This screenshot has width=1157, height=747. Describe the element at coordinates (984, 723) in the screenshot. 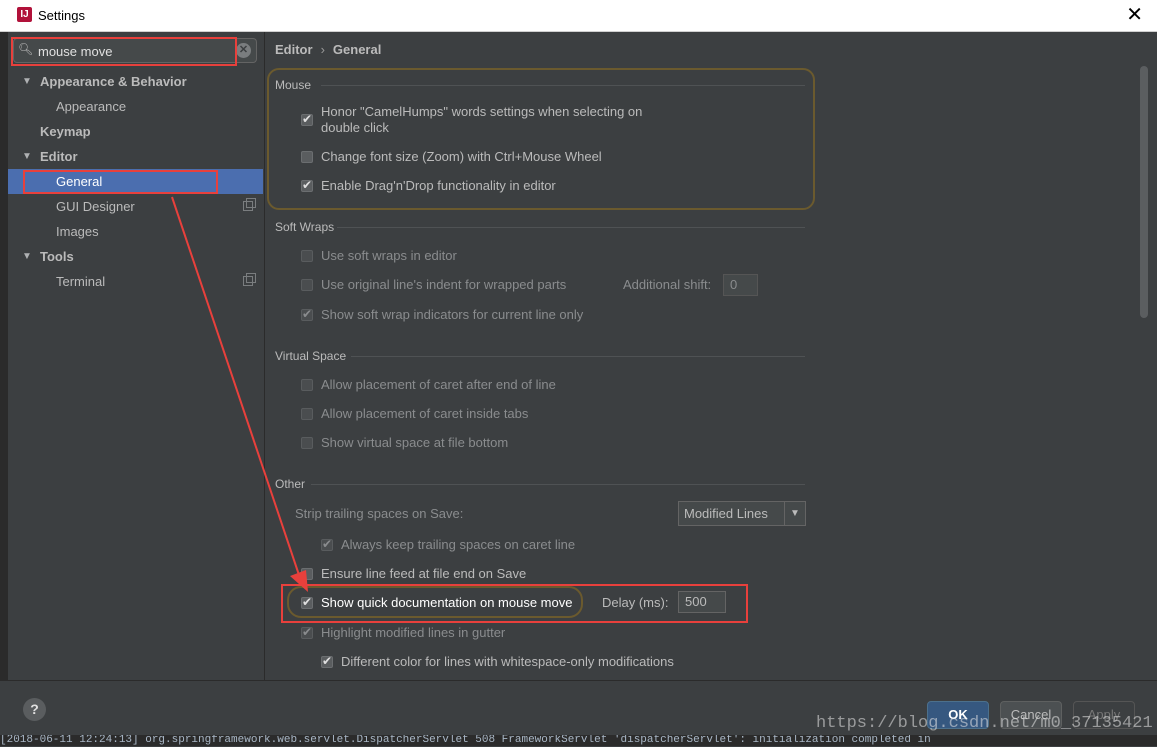

I see `watermark: https://blog.csdn.net/m0_37135421` at that location.